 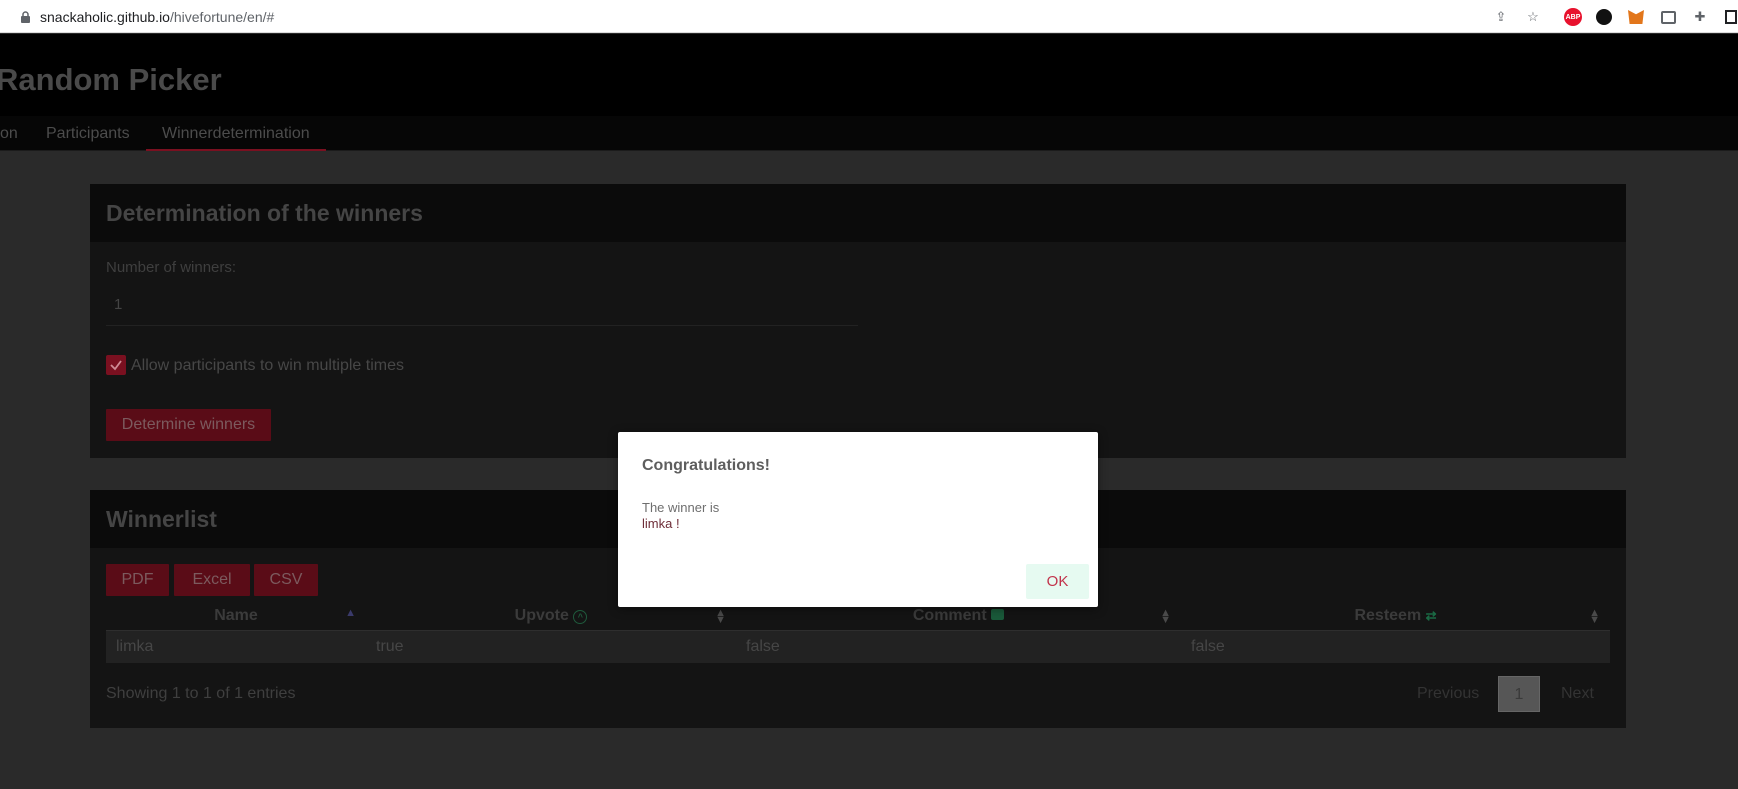 What do you see at coordinates (1057, 581) in the screenshot?
I see `ok-button: OK` at bounding box center [1057, 581].